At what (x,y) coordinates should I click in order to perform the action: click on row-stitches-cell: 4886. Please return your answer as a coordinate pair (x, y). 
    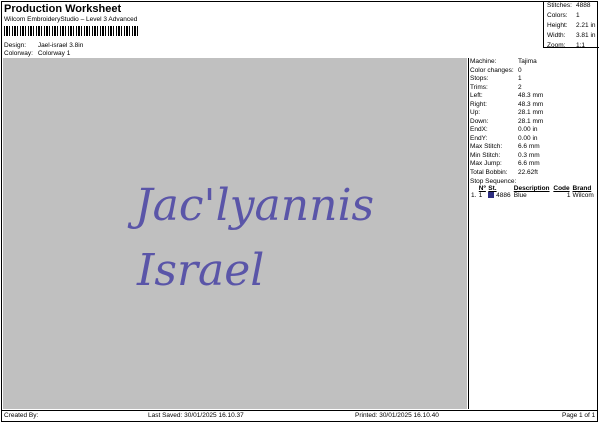
    Looking at the image, I should click on (499, 195).